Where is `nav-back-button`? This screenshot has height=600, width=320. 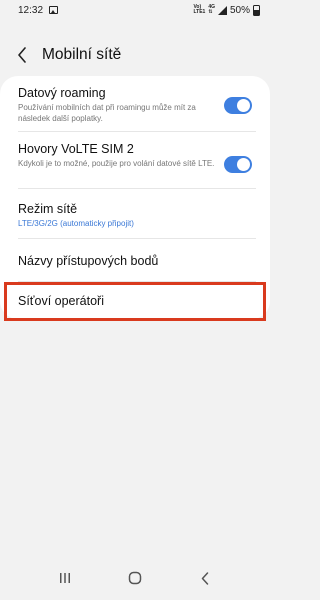 nav-back-button is located at coordinates (205, 578).